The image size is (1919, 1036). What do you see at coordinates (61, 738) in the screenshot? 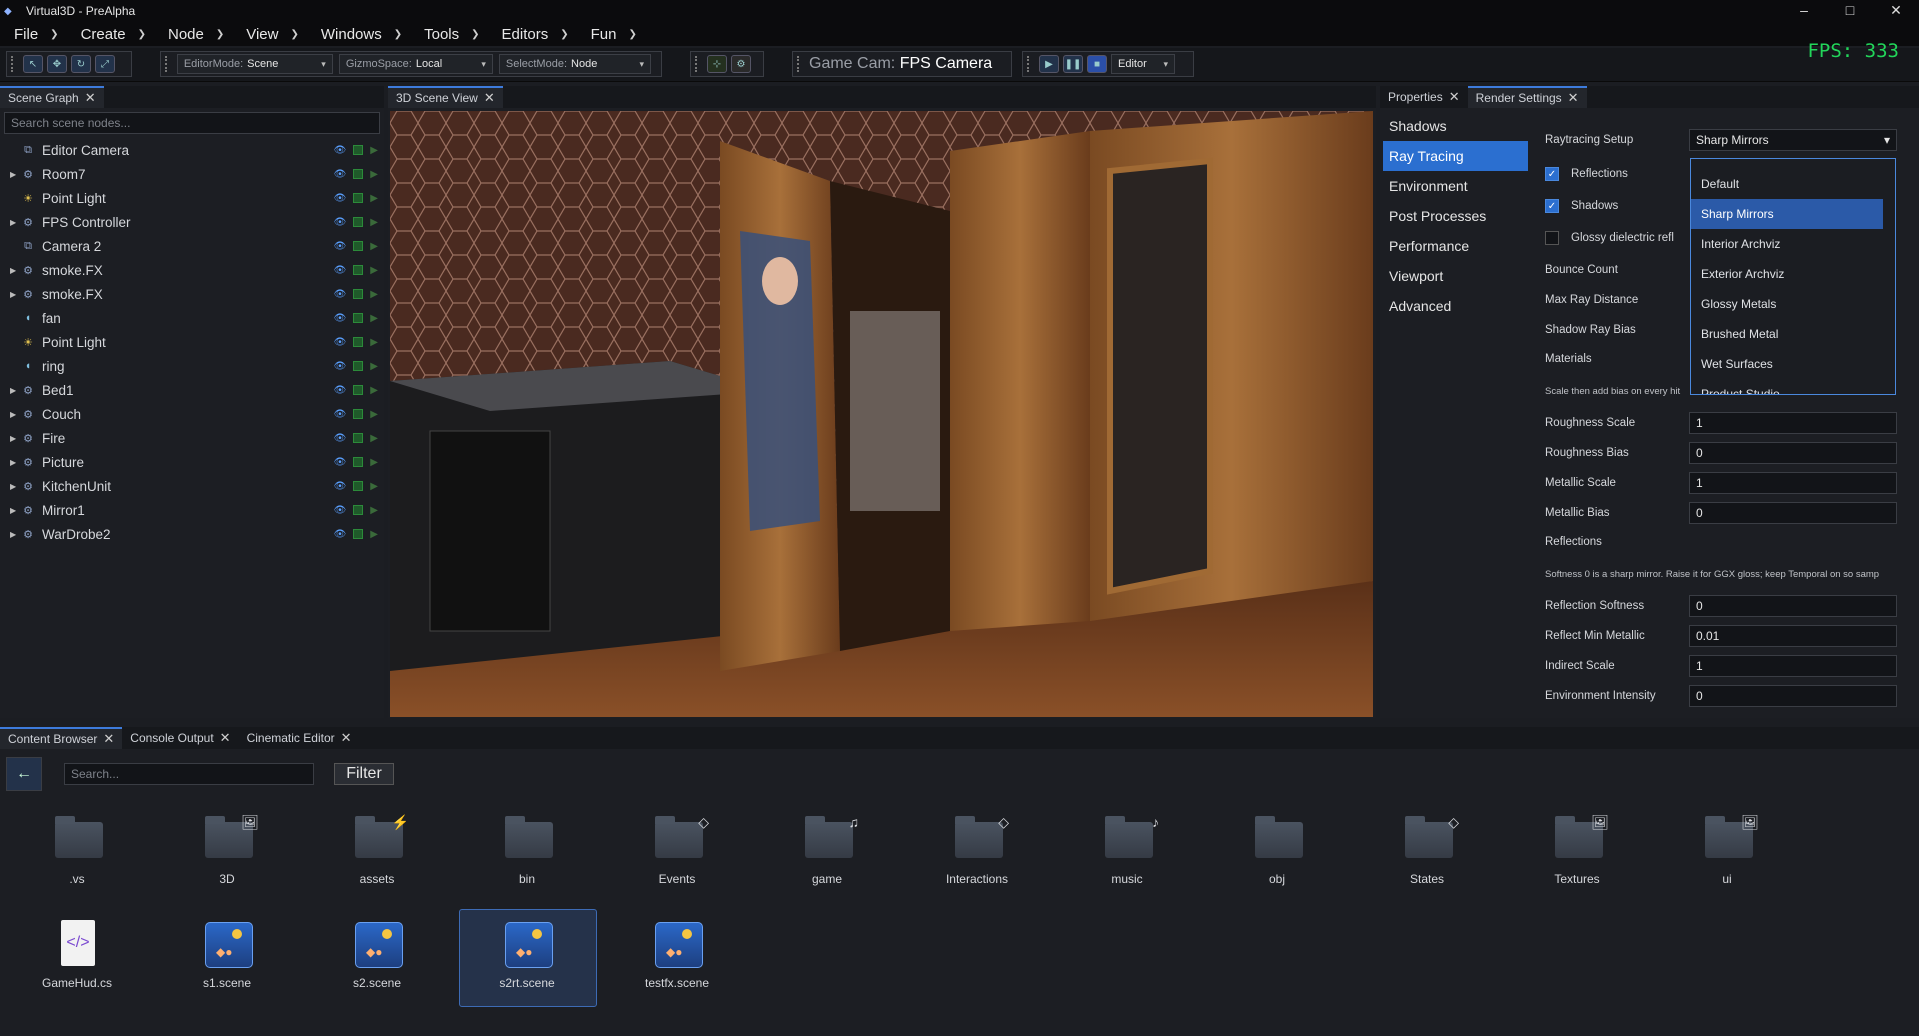
I see `tab-content-browser: Content Browser ✕` at bounding box center [61, 738].